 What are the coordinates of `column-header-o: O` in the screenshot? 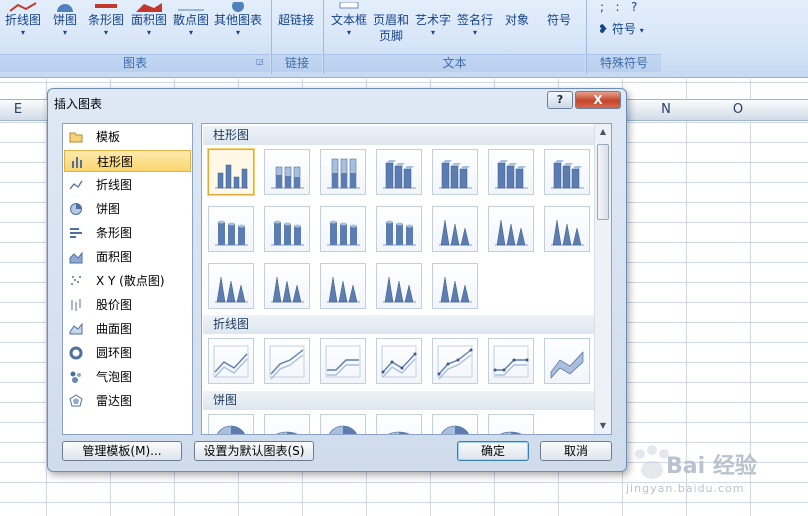 It's located at (738, 109).